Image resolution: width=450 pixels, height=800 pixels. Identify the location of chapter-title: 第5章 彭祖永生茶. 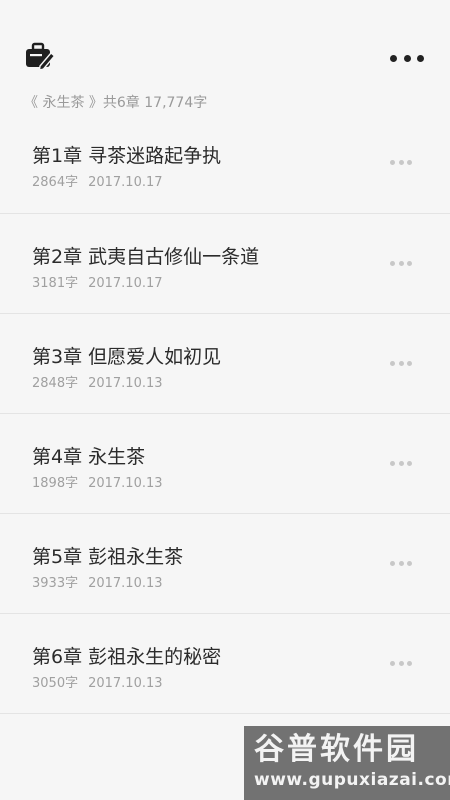
(108, 557).